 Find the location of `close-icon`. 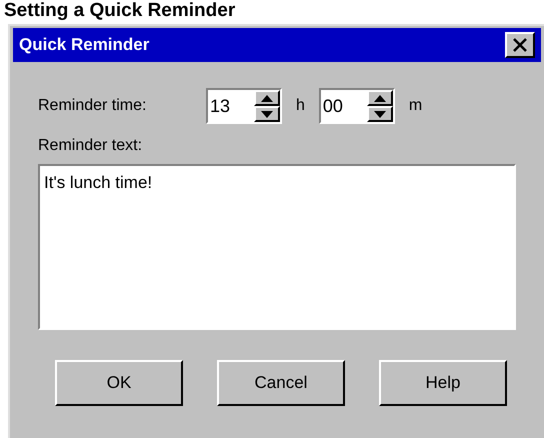

close-icon is located at coordinates (520, 45).